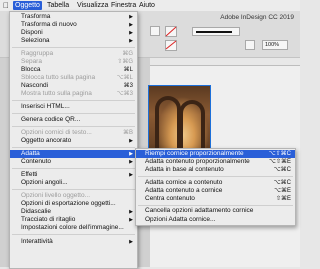  Describe the element at coordinates (29, 174) in the screenshot. I see `menu-item-label: Effetti` at that location.